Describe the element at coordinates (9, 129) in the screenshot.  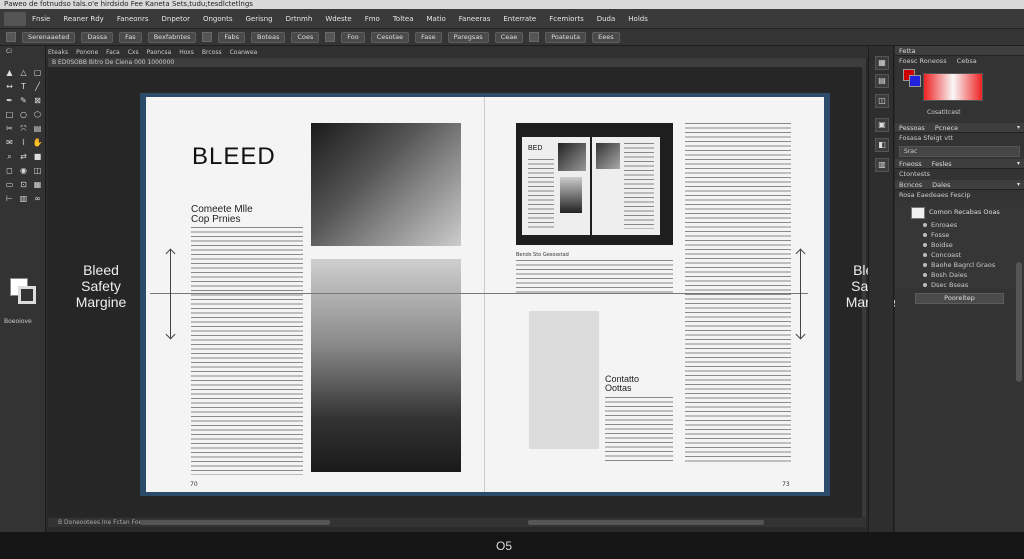
I see `scissors-icon: ✂` at that location.